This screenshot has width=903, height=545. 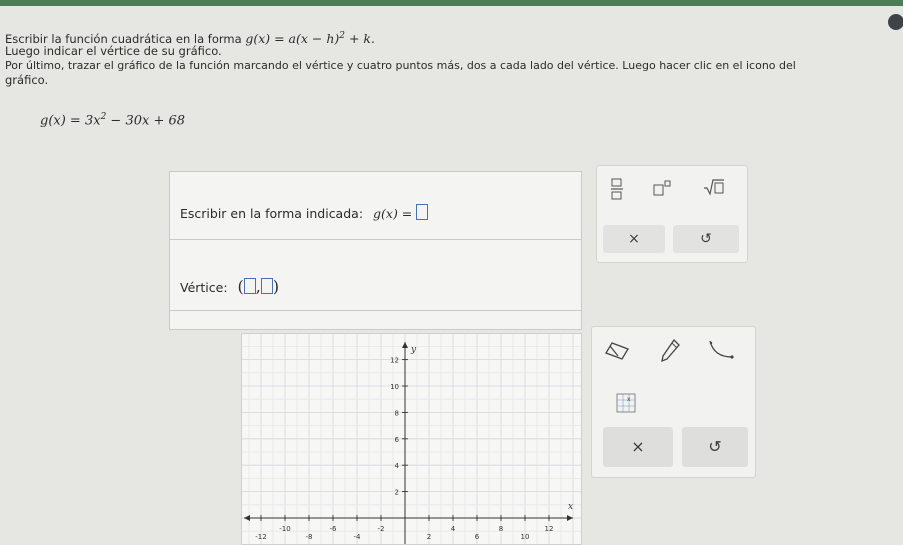 What do you see at coordinates (27, 80) in the screenshot?
I see `instruction-line-4: gráfico.` at bounding box center [27, 80].